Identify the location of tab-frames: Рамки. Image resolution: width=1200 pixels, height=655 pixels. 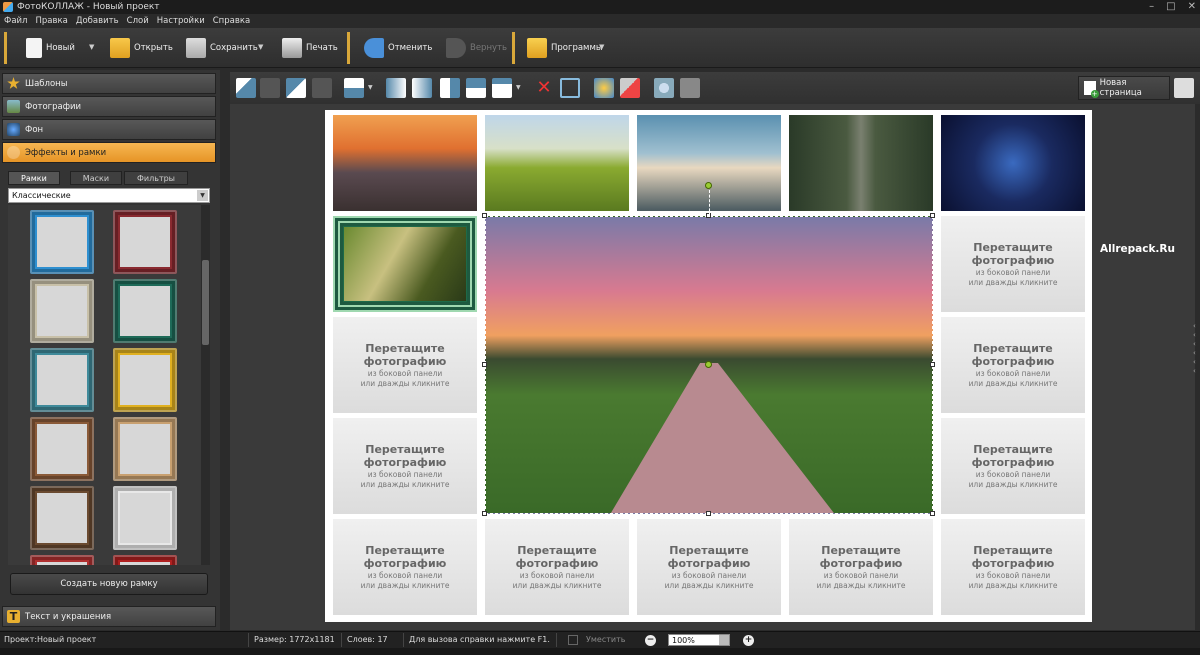
(34, 178).